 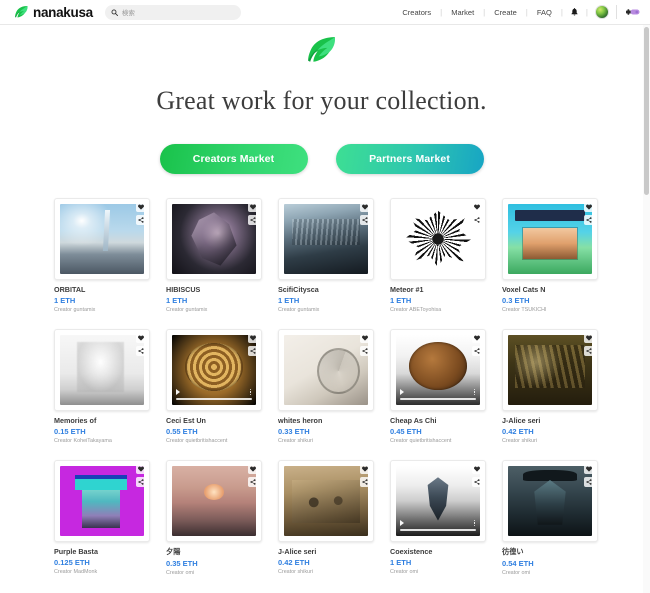 What do you see at coordinates (628, 12) in the screenshot?
I see `wallet-connect-icon` at bounding box center [628, 12].